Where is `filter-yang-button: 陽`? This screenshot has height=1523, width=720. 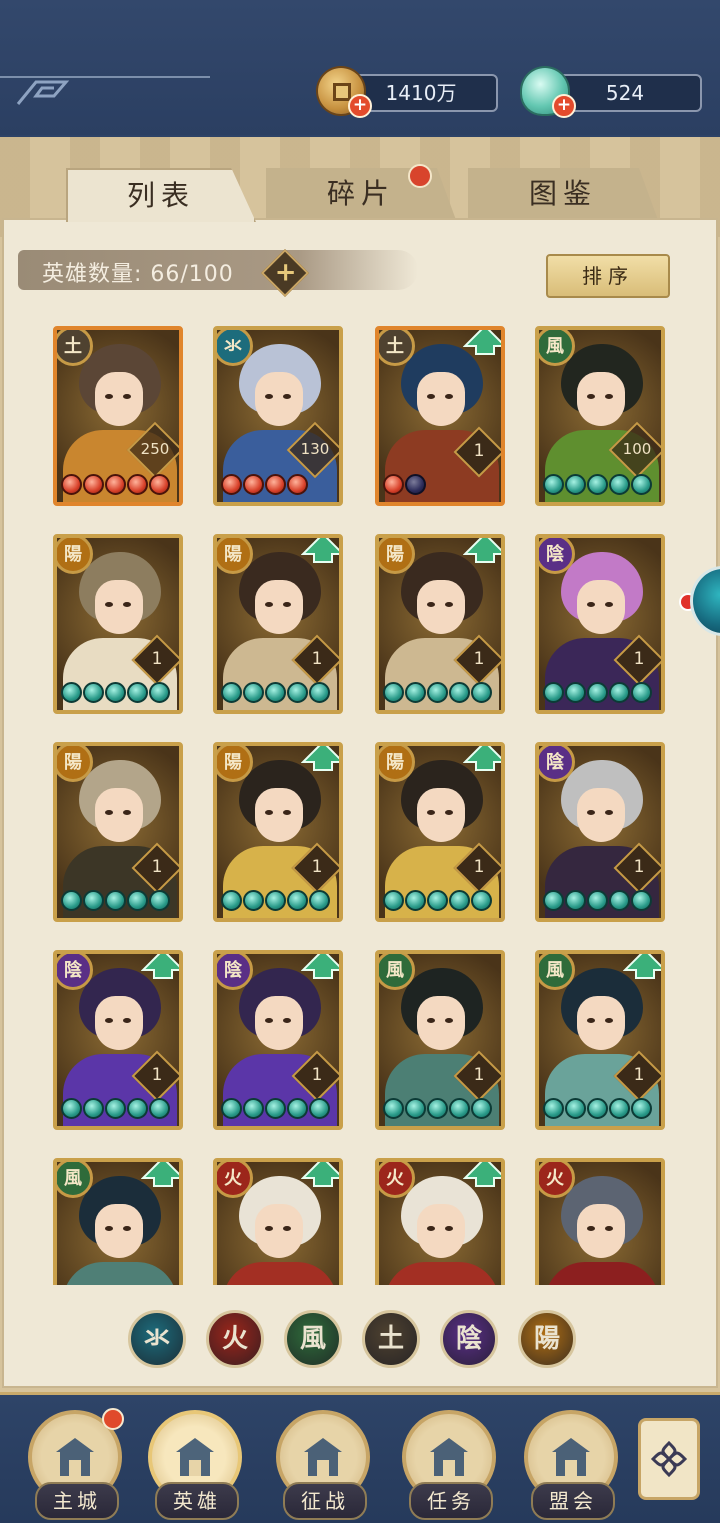 filter-yang-button: 陽 is located at coordinates (547, 1339).